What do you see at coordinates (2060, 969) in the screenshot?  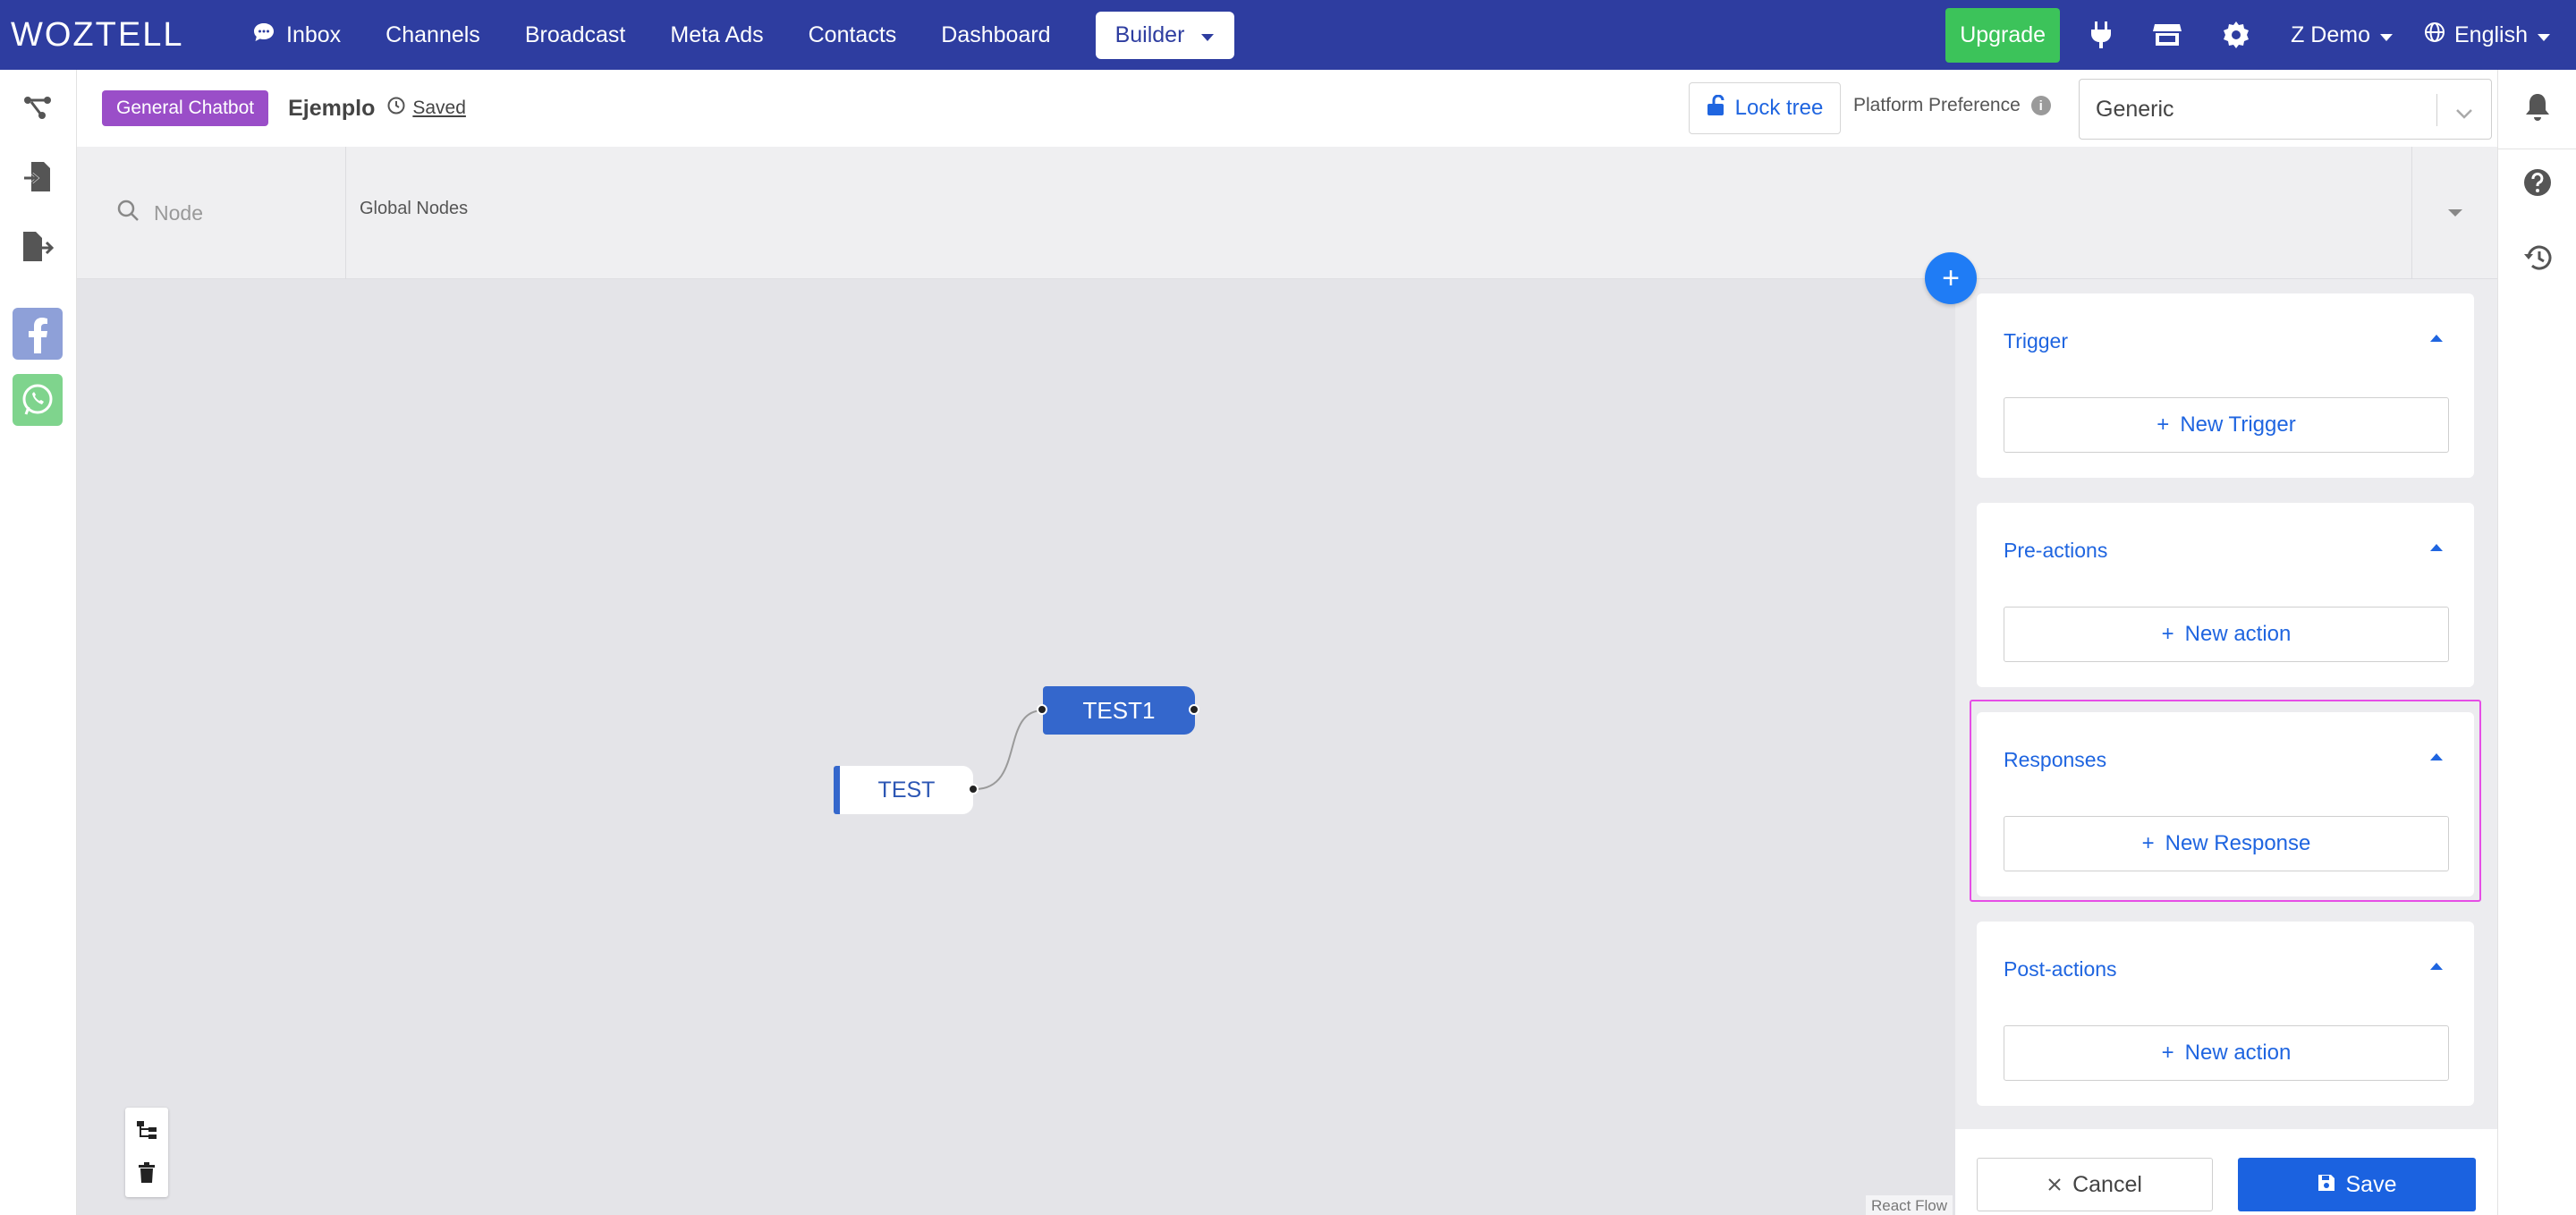 I see `section-title: Post-actions` at bounding box center [2060, 969].